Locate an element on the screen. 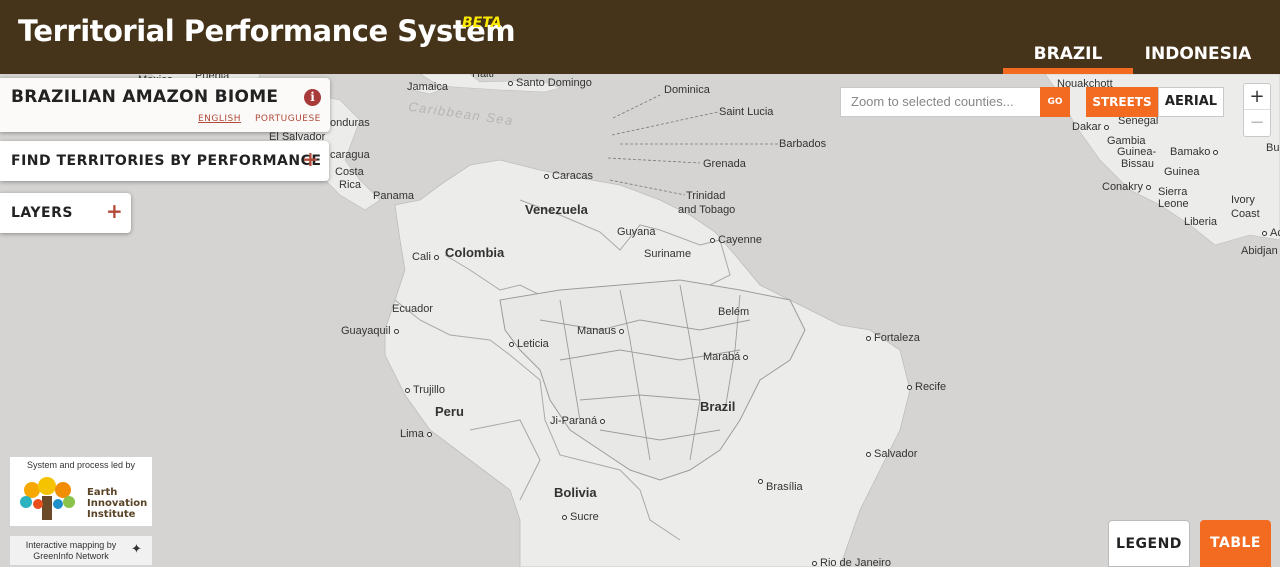 This screenshot has height=567, width=1280. label-sucre: Sucre is located at coordinates (580, 517).